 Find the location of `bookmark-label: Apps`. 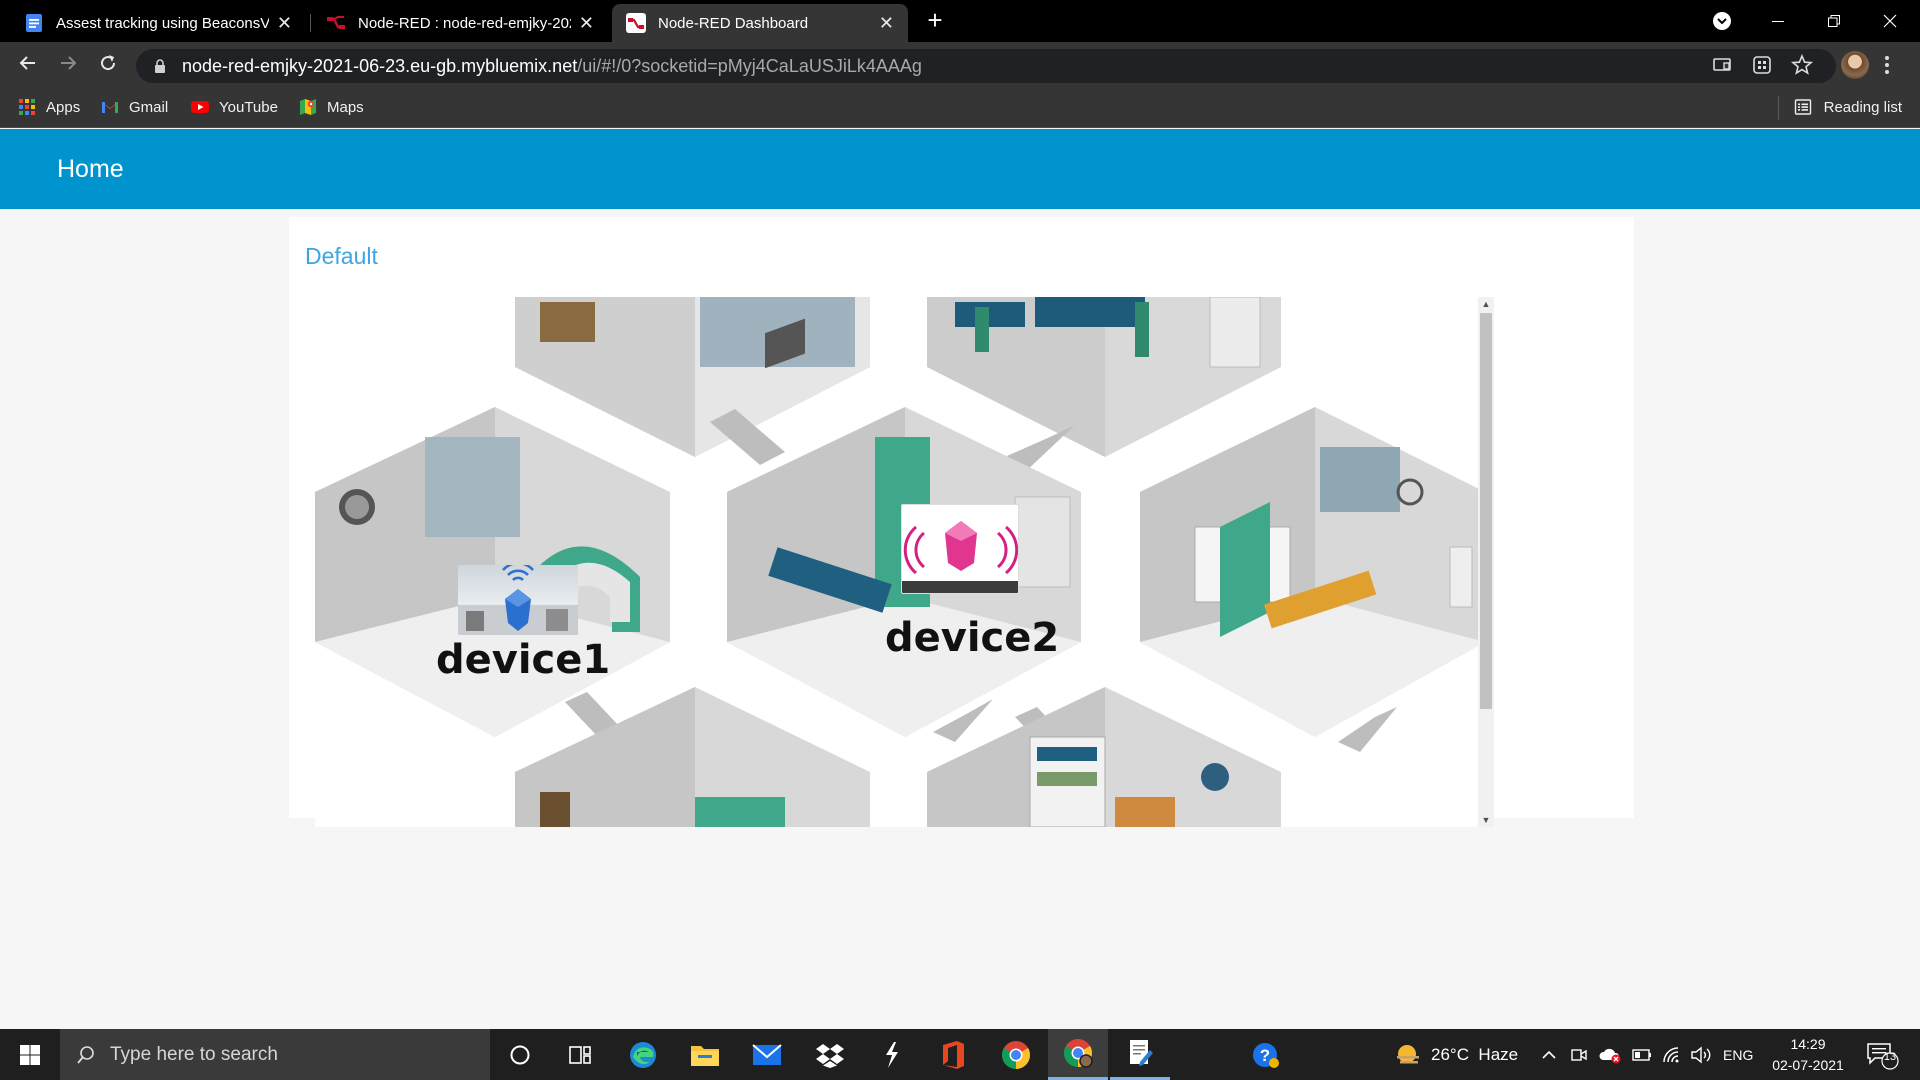

bookmark-label: Apps is located at coordinates (63, 107).